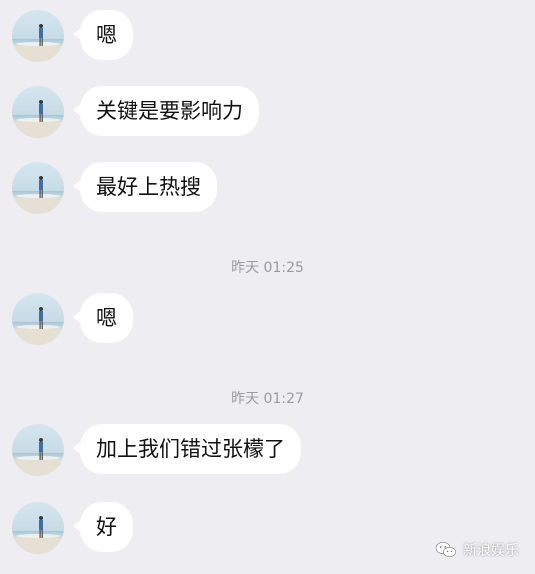 The height and width of the screenshot is (574, 535). I want to click on message-row: 加上我们错过张檬了, so click(267, 449).